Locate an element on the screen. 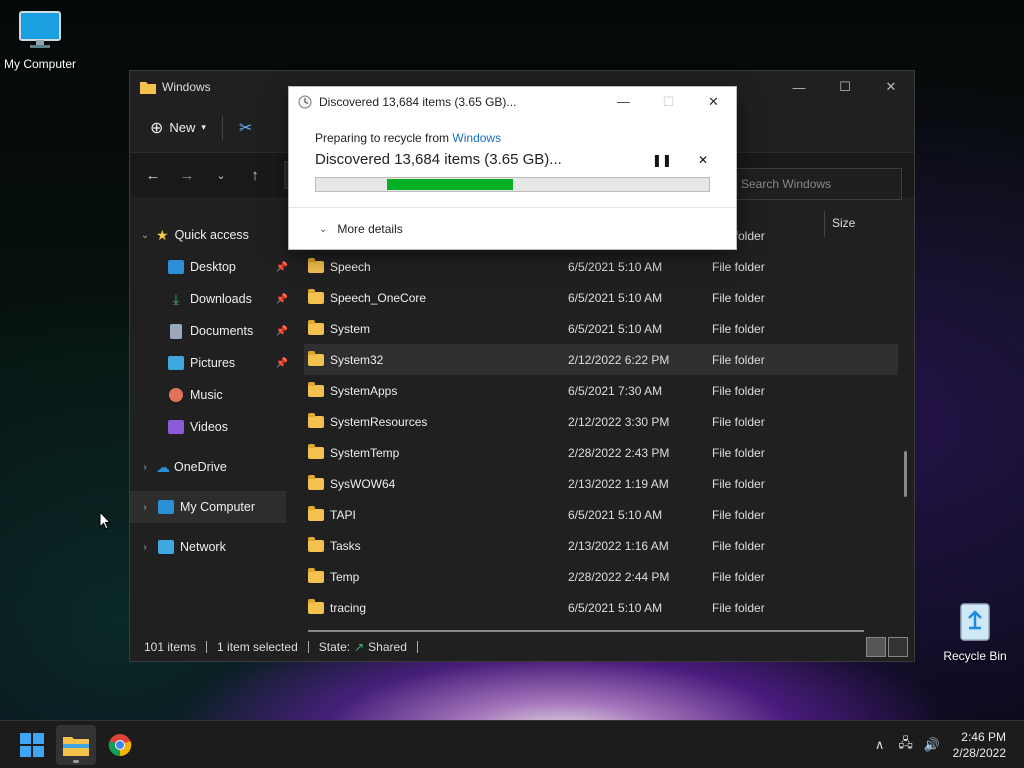 This screenshot has height=768, width=1024. sidebar-item-quick-access: ⌄ ★ Quick access is located at coordinates (210, 235).